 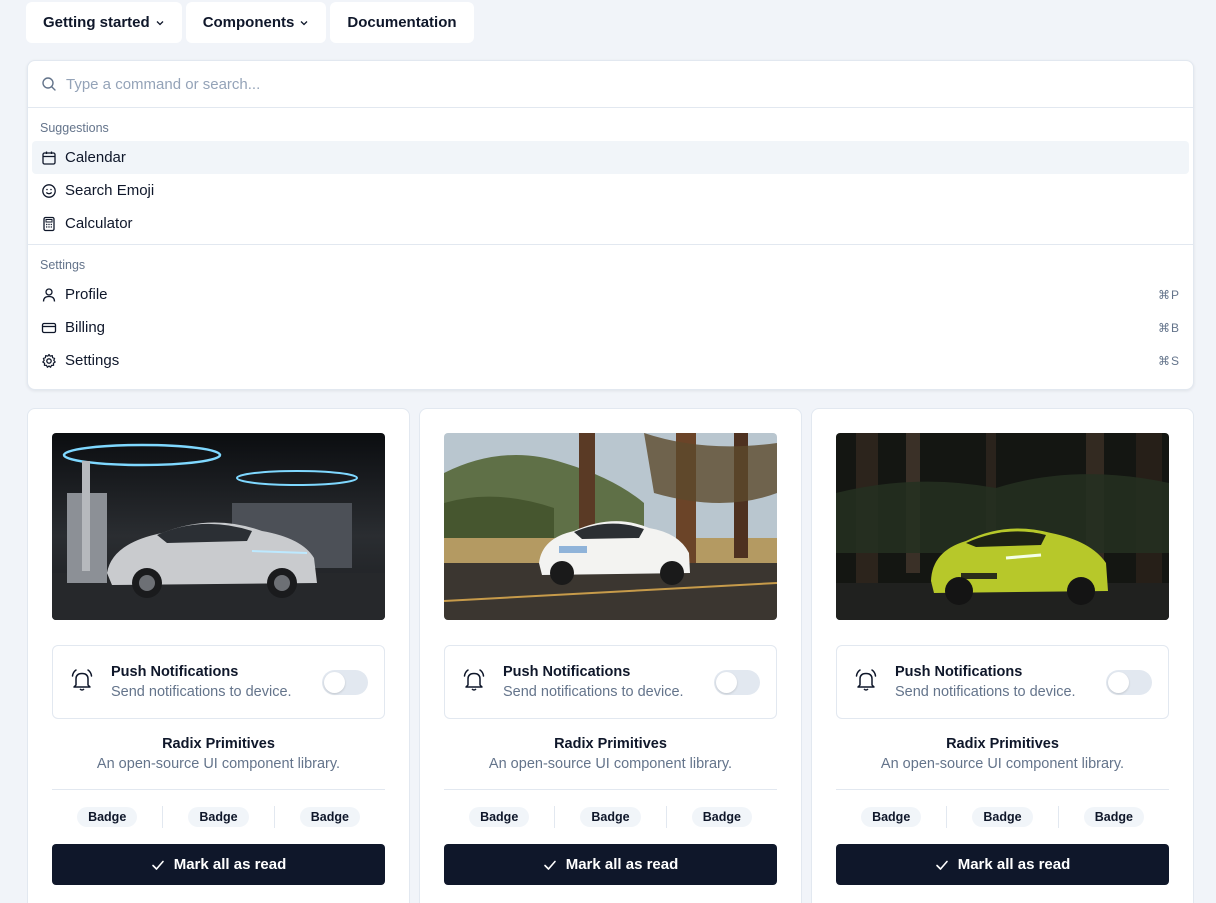 What do you see at coordinates (610, 327) in the screenshot?
I see `command-item-billing: Billing ⌘B` at bounding box center [610, 327].